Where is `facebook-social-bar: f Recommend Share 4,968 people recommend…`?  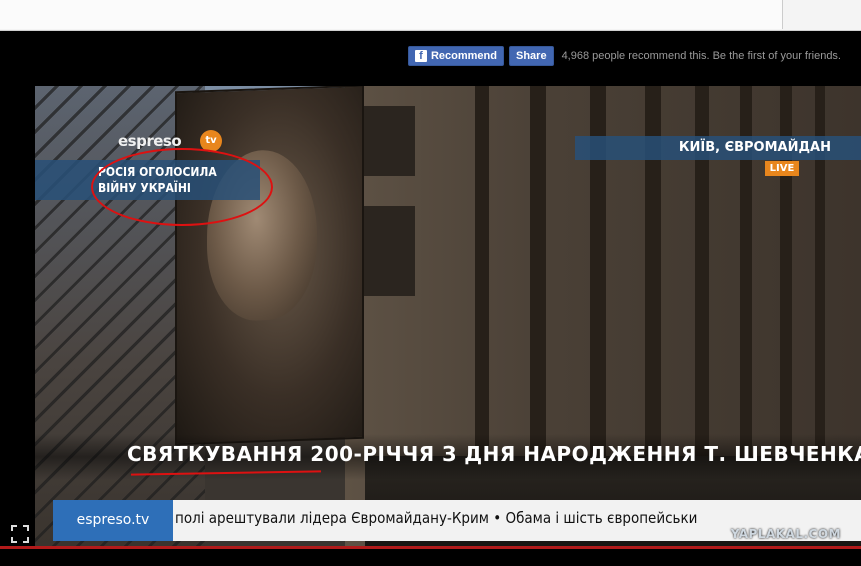
facebook-social-bar: f Recommend Share 4,968 people recommend… is located at coordinates (624, 56).